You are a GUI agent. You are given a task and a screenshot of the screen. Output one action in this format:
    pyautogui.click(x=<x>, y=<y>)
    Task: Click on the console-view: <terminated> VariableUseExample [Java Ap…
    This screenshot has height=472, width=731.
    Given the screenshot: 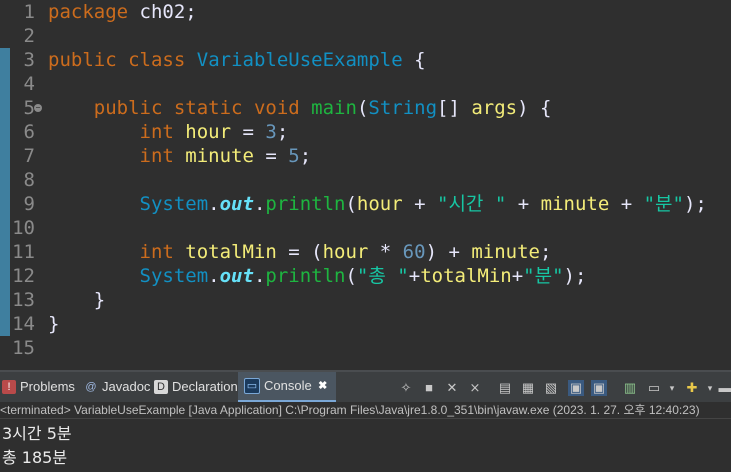 What is the action you would take?
    pyautogui.click(x=365, y=437)
    